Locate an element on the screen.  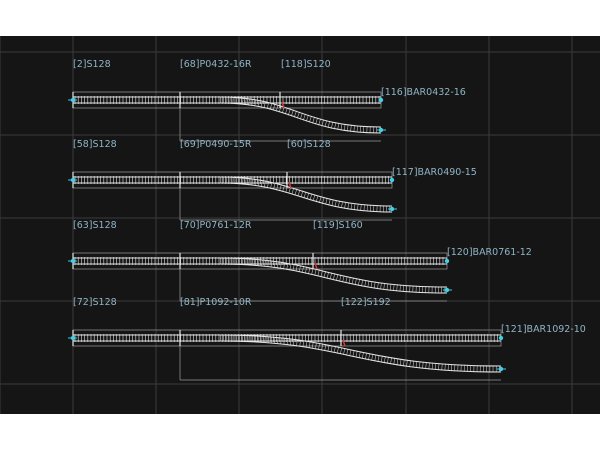
label-row1-middle-straight: [118]S120 is located at coordinates (306, 64).